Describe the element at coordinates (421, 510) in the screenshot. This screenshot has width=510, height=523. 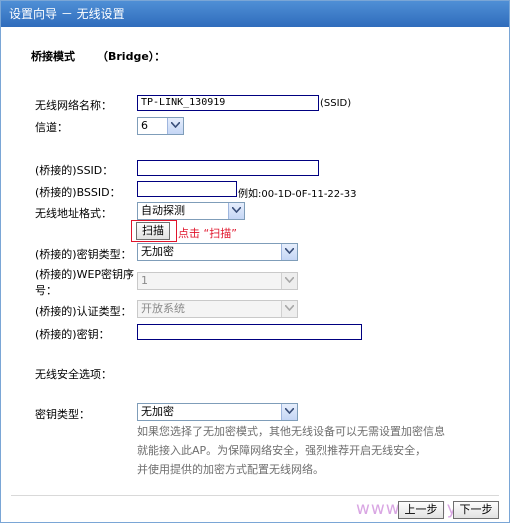
I see `prev-button: 上一步` at that location.